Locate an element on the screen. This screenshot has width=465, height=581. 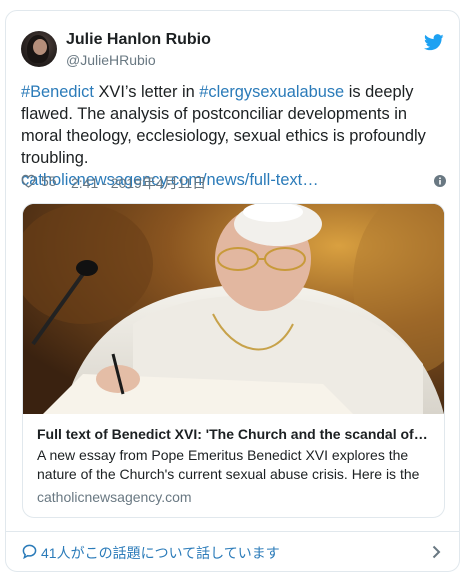
conversation-footer: 41人がこの話題について話しています is located at coordinates (232, 551).